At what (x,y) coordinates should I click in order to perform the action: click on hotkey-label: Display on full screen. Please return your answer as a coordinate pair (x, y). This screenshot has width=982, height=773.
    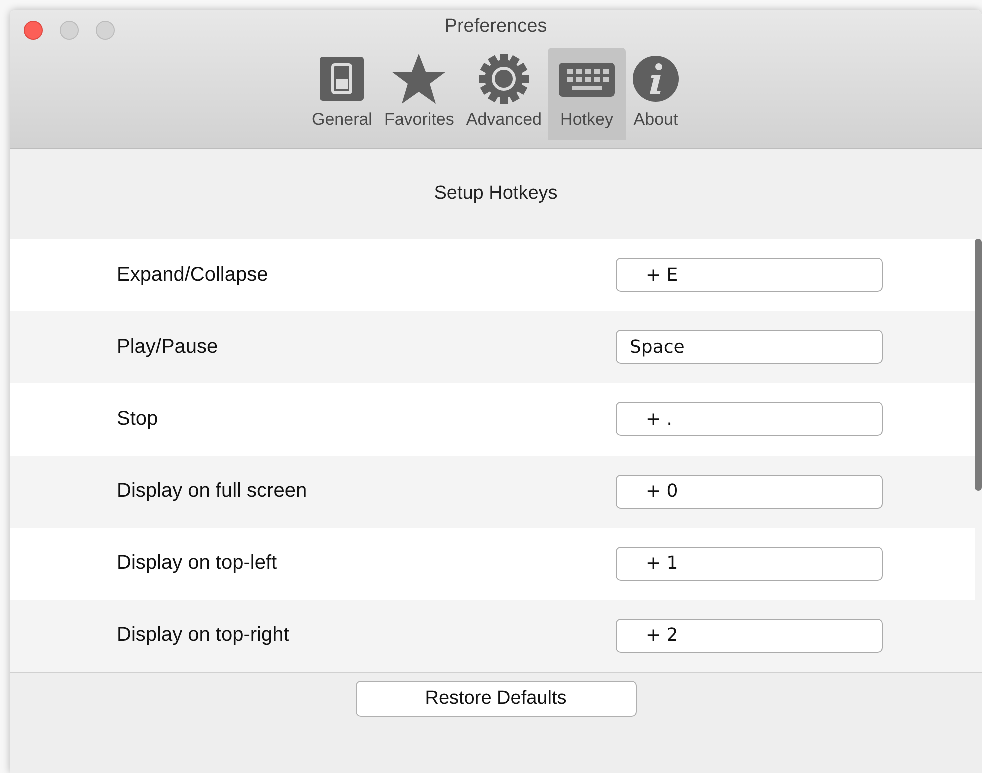
    Looking at the image, I should click on (212, 492).